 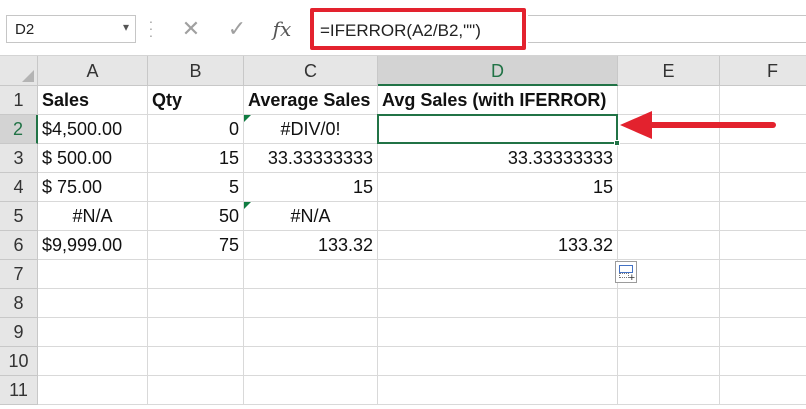 I want to click on row-header-1: 1, so click(x=19, y=100).